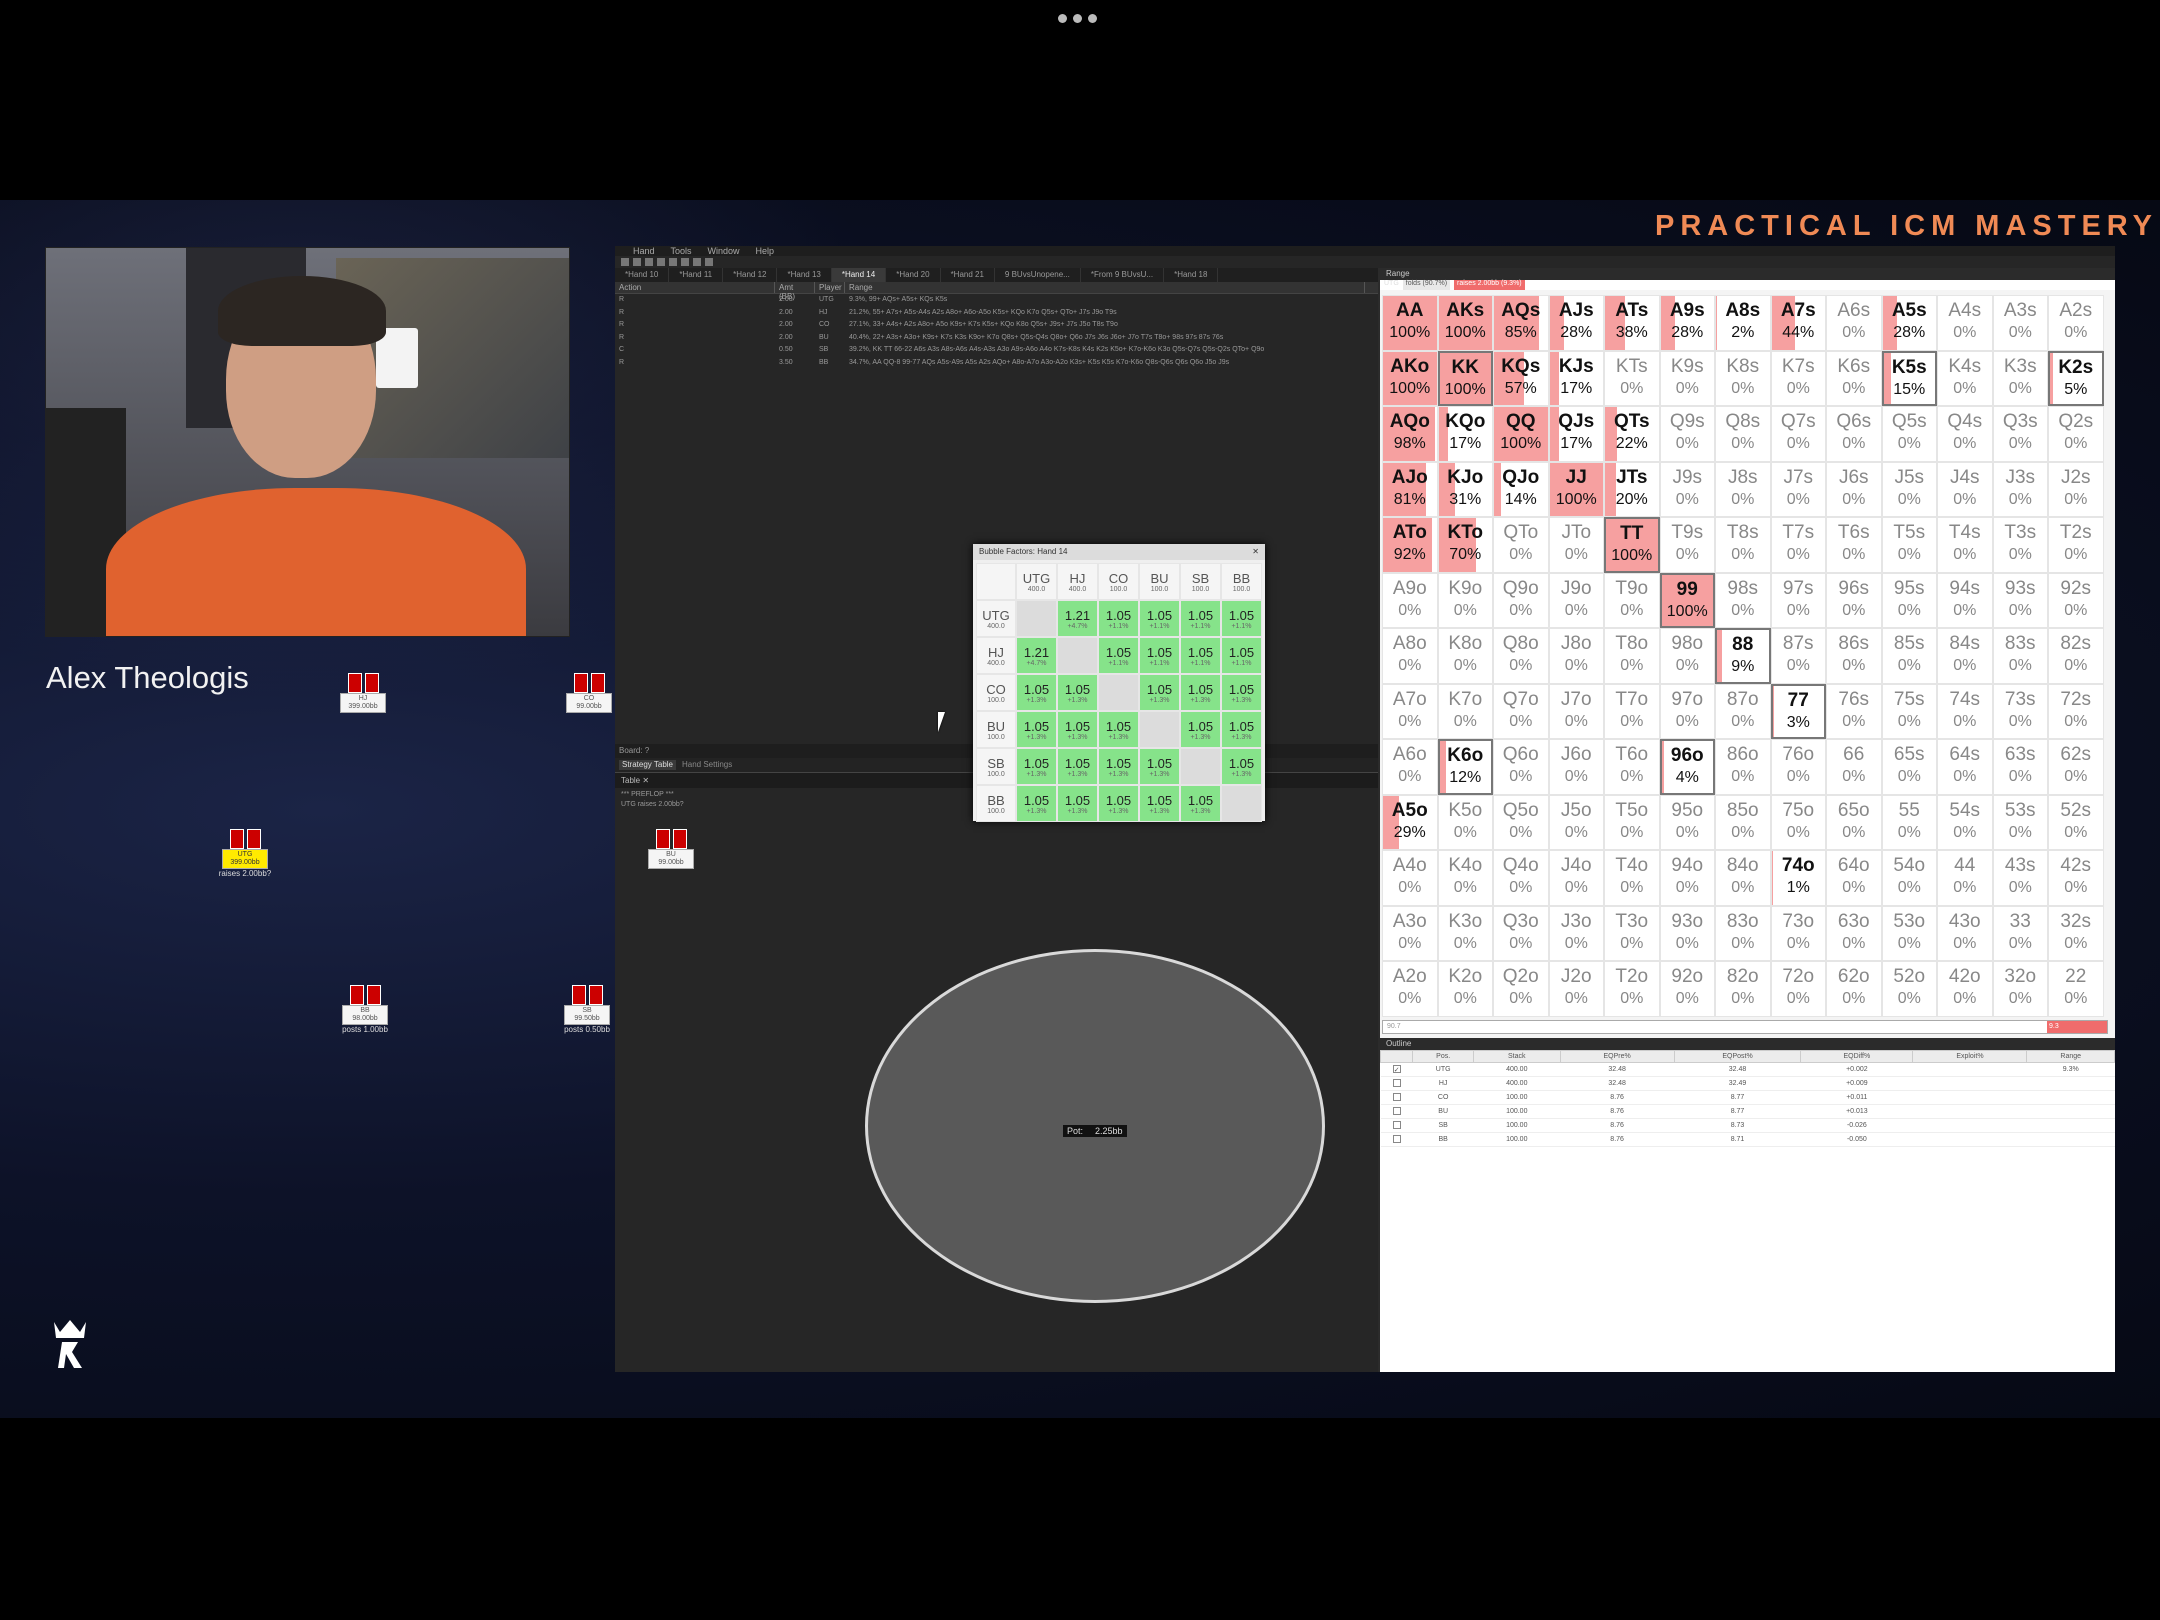 The image size is (2160, 1620). I want to click on range-cell-Q6s: Q6s 0%, so click(1854, 434).